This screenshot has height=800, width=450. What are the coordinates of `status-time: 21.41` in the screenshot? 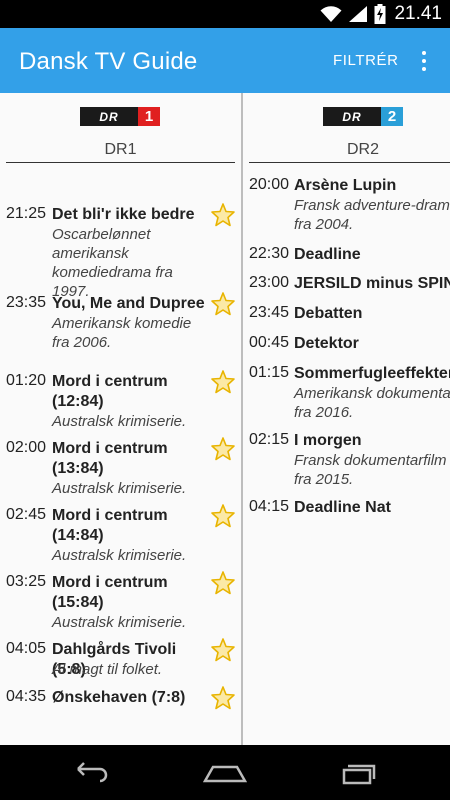 It's located at (418, 13).